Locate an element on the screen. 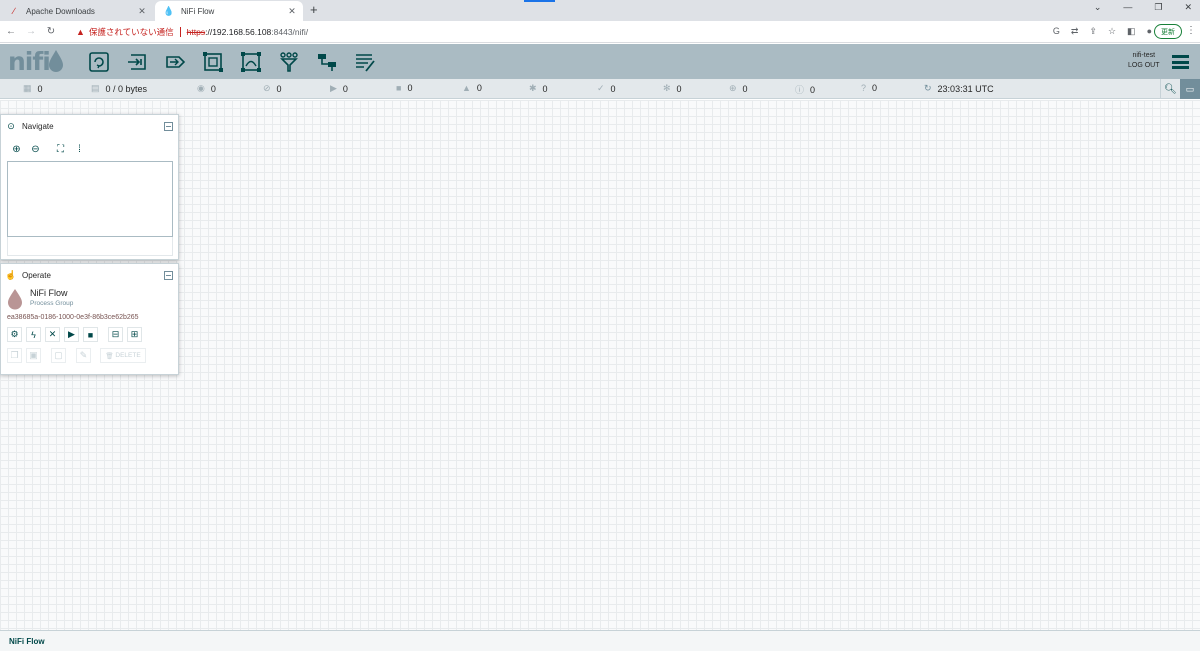  browser-menu-icon: ⋮ is located at coordinates (1191, 30).